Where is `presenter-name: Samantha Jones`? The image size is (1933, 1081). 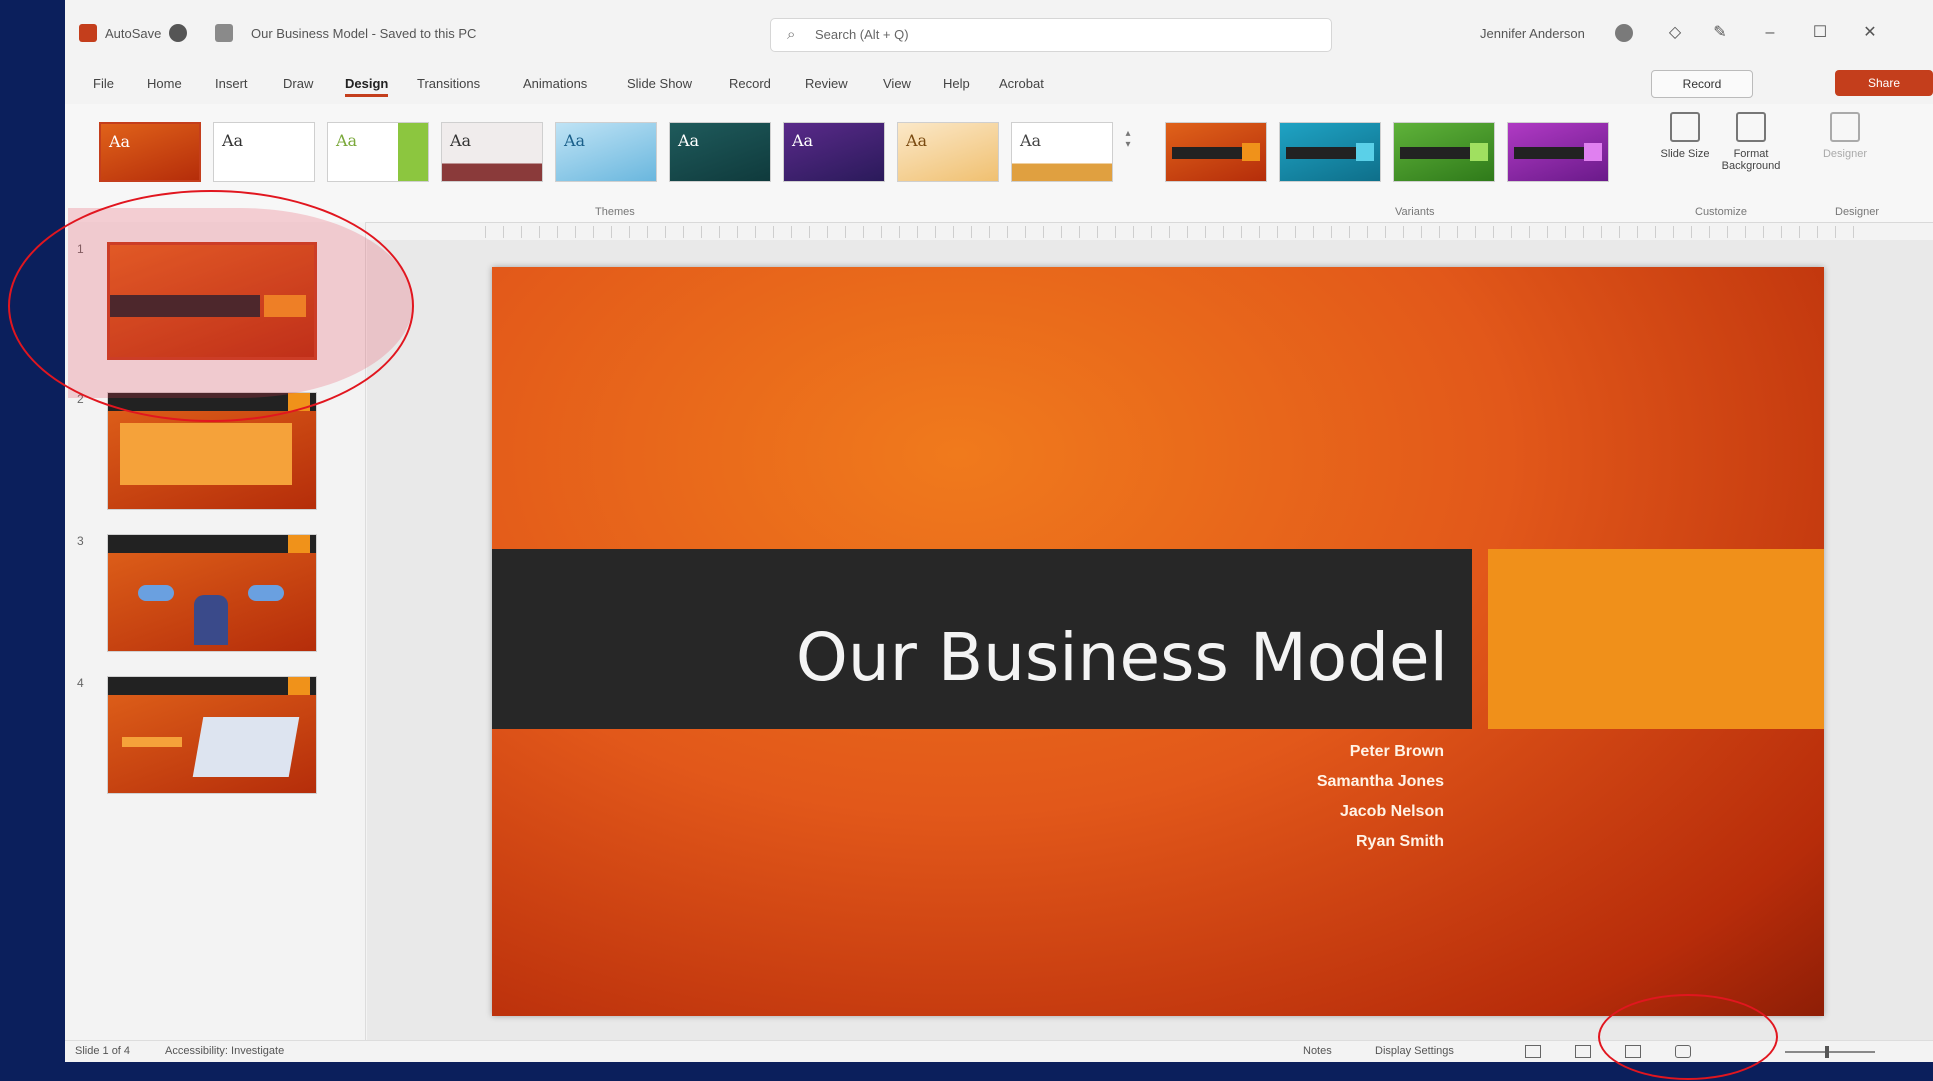
presenter-name: Samantha Jones is located at coordinates (1380, 782).